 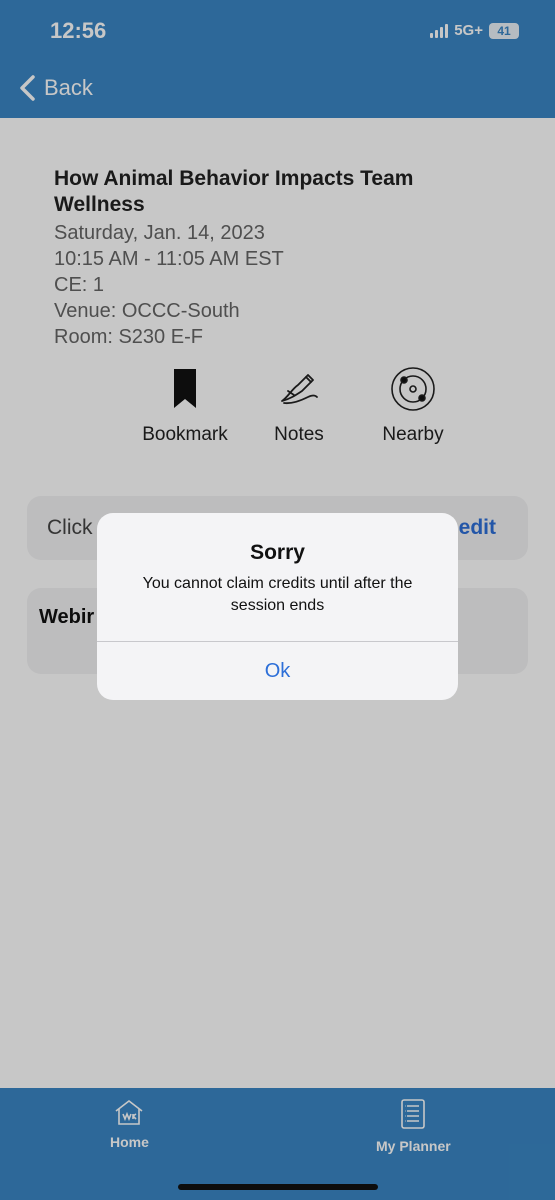 I want to click on ok-button: Ok, so click(x=277, y=671).